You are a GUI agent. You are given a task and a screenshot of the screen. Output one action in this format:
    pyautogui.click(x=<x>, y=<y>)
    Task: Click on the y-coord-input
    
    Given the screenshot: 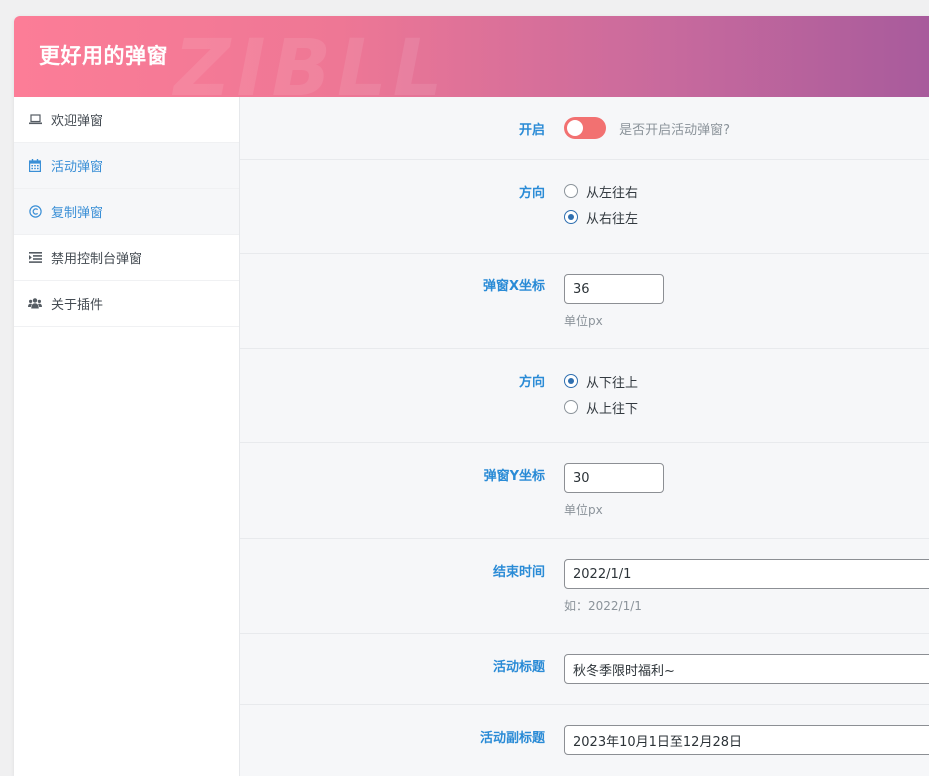 What is the action you would take?
    pyautogui.click(x=614, y=478)
    